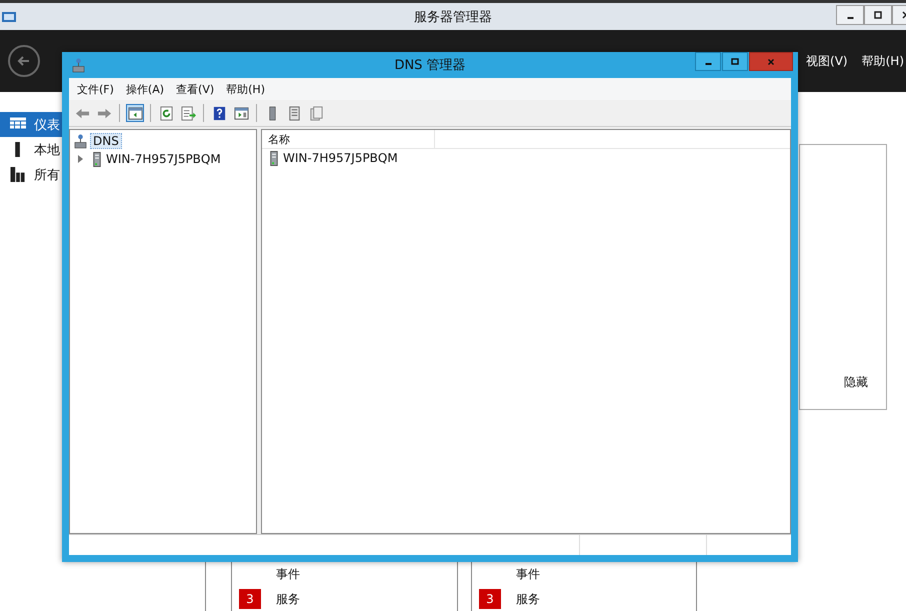 The image size is (906, 611). What do you see at coordinates (166, 113) in the screenshot?
I see `refresh-icon` at bounding box center [166, 113].